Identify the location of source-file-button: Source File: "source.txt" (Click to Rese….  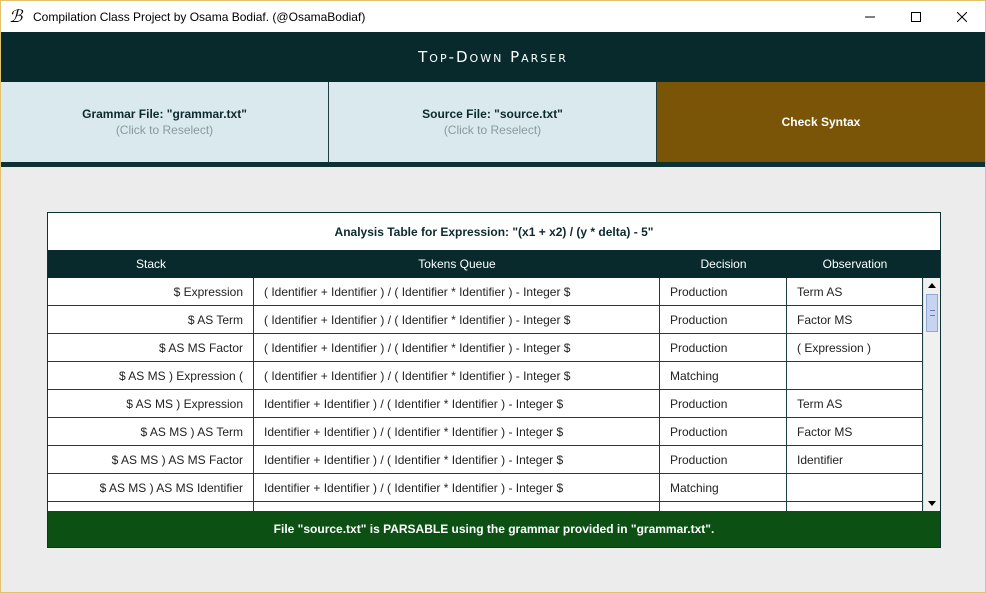
(493, 122).